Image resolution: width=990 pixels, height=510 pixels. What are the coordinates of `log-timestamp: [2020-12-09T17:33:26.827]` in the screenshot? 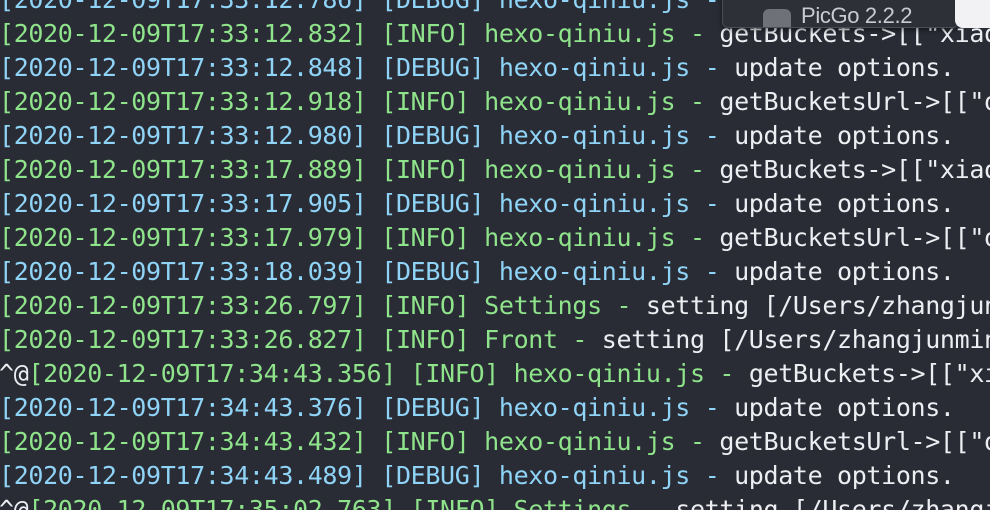 It's located at (183, 339).